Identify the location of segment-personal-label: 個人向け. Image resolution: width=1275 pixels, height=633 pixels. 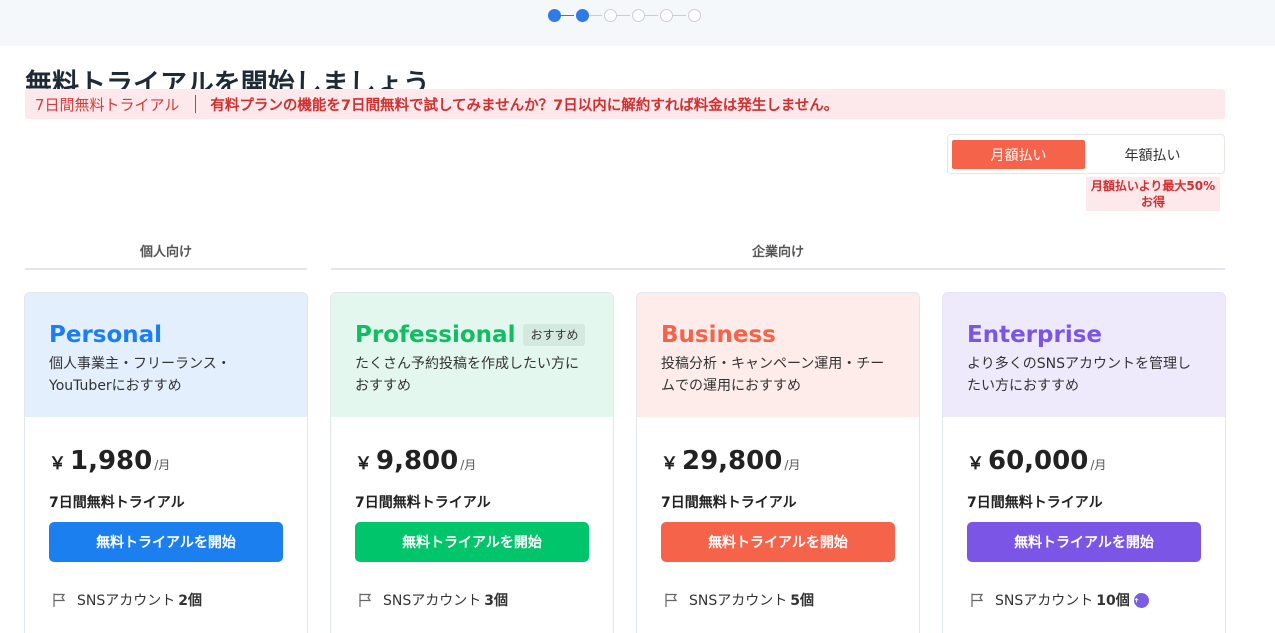
(165, 252).